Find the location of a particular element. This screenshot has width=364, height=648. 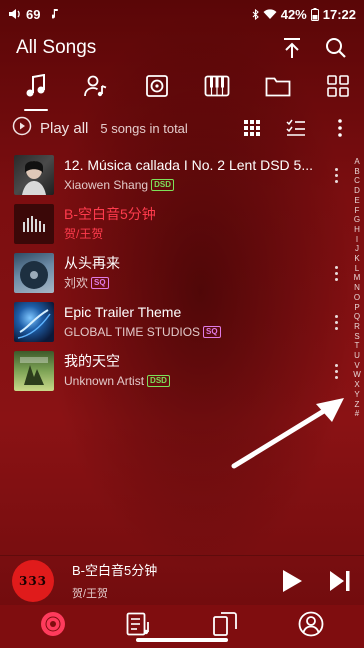

alphabet-letter: M is located at coordinates (357, 278).